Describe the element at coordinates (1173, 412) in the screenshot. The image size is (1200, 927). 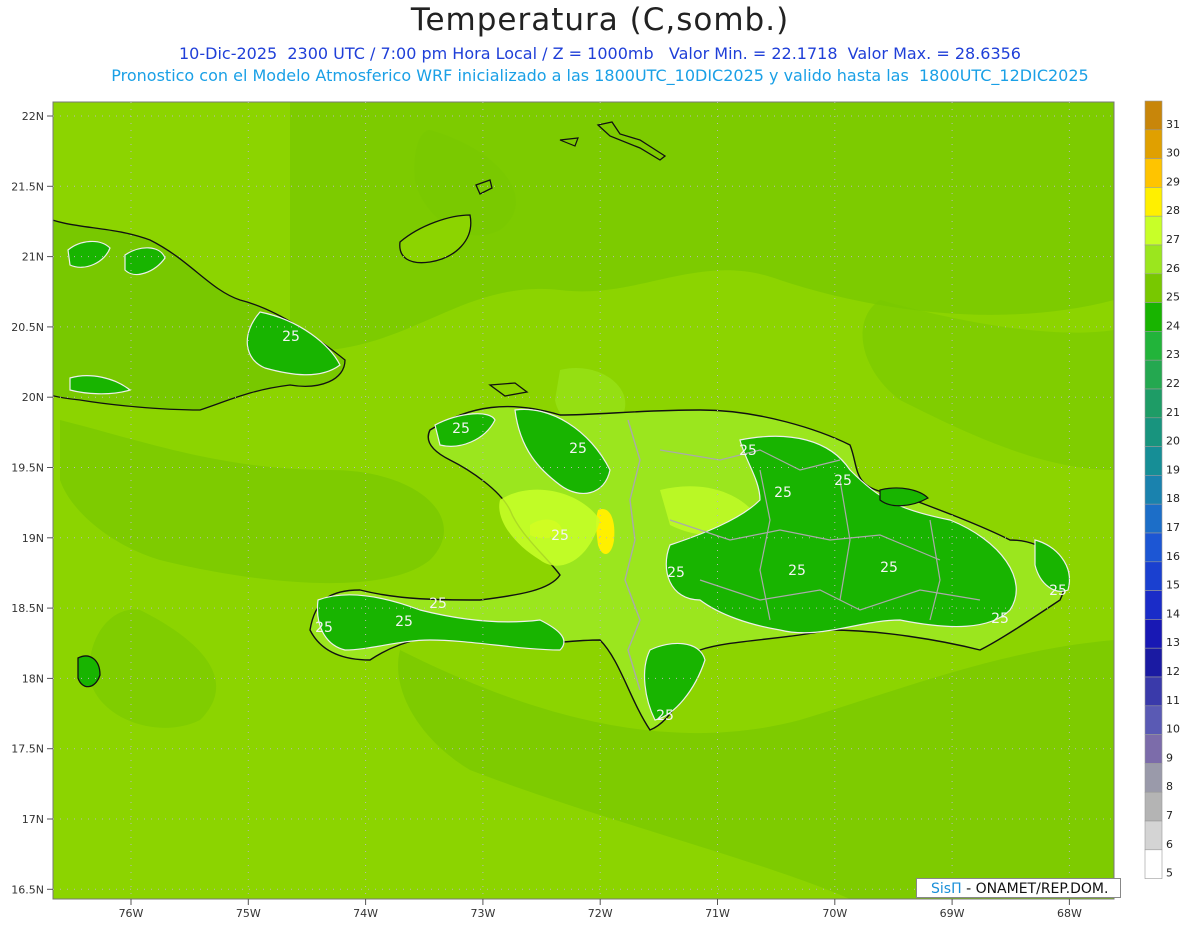
I see `legend-label: 21` at that location.